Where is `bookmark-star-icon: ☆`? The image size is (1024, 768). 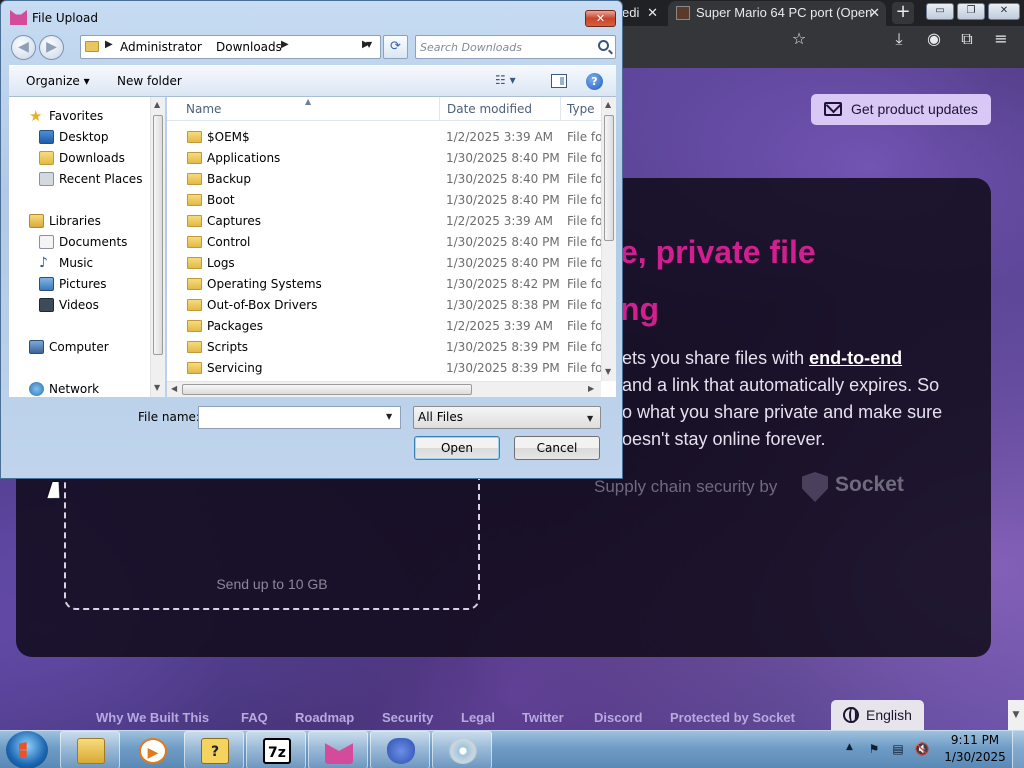 bookmark-star-icon: ☆ is located at coordinates (799, 39).